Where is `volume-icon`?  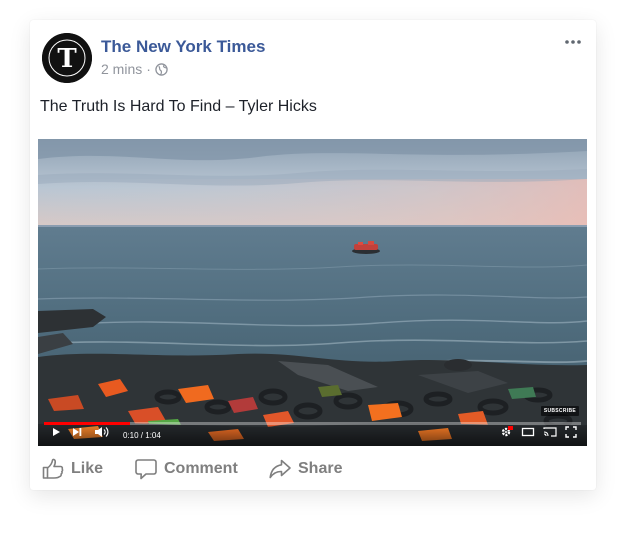
volume-icon is located at coordinates (102, 432).